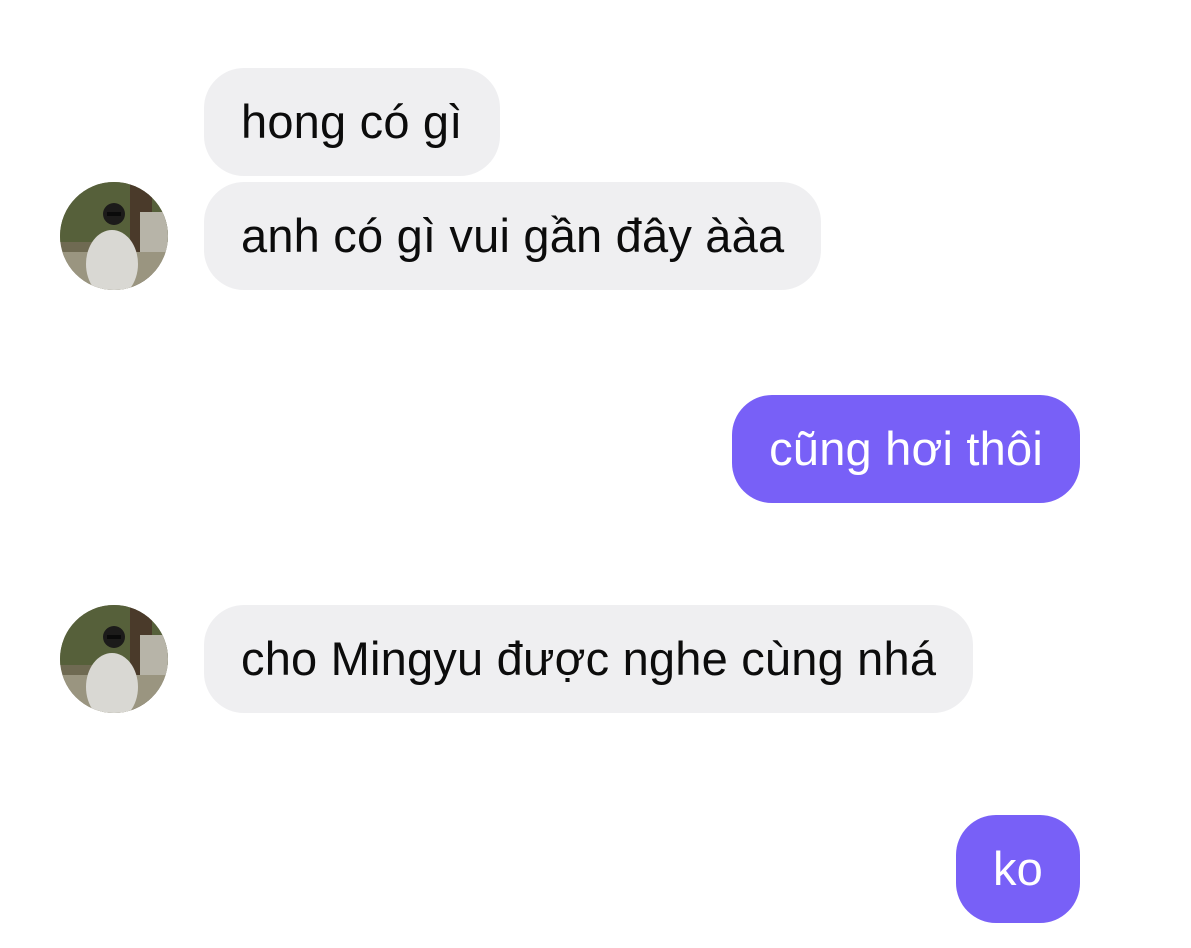 The width and height of the screenshot is (1191, 948). What do you see at coordinates (352, 122) in the screenshot?
I see `incoming-message-bubble: hong có gì` at bounding box center [352, 122].